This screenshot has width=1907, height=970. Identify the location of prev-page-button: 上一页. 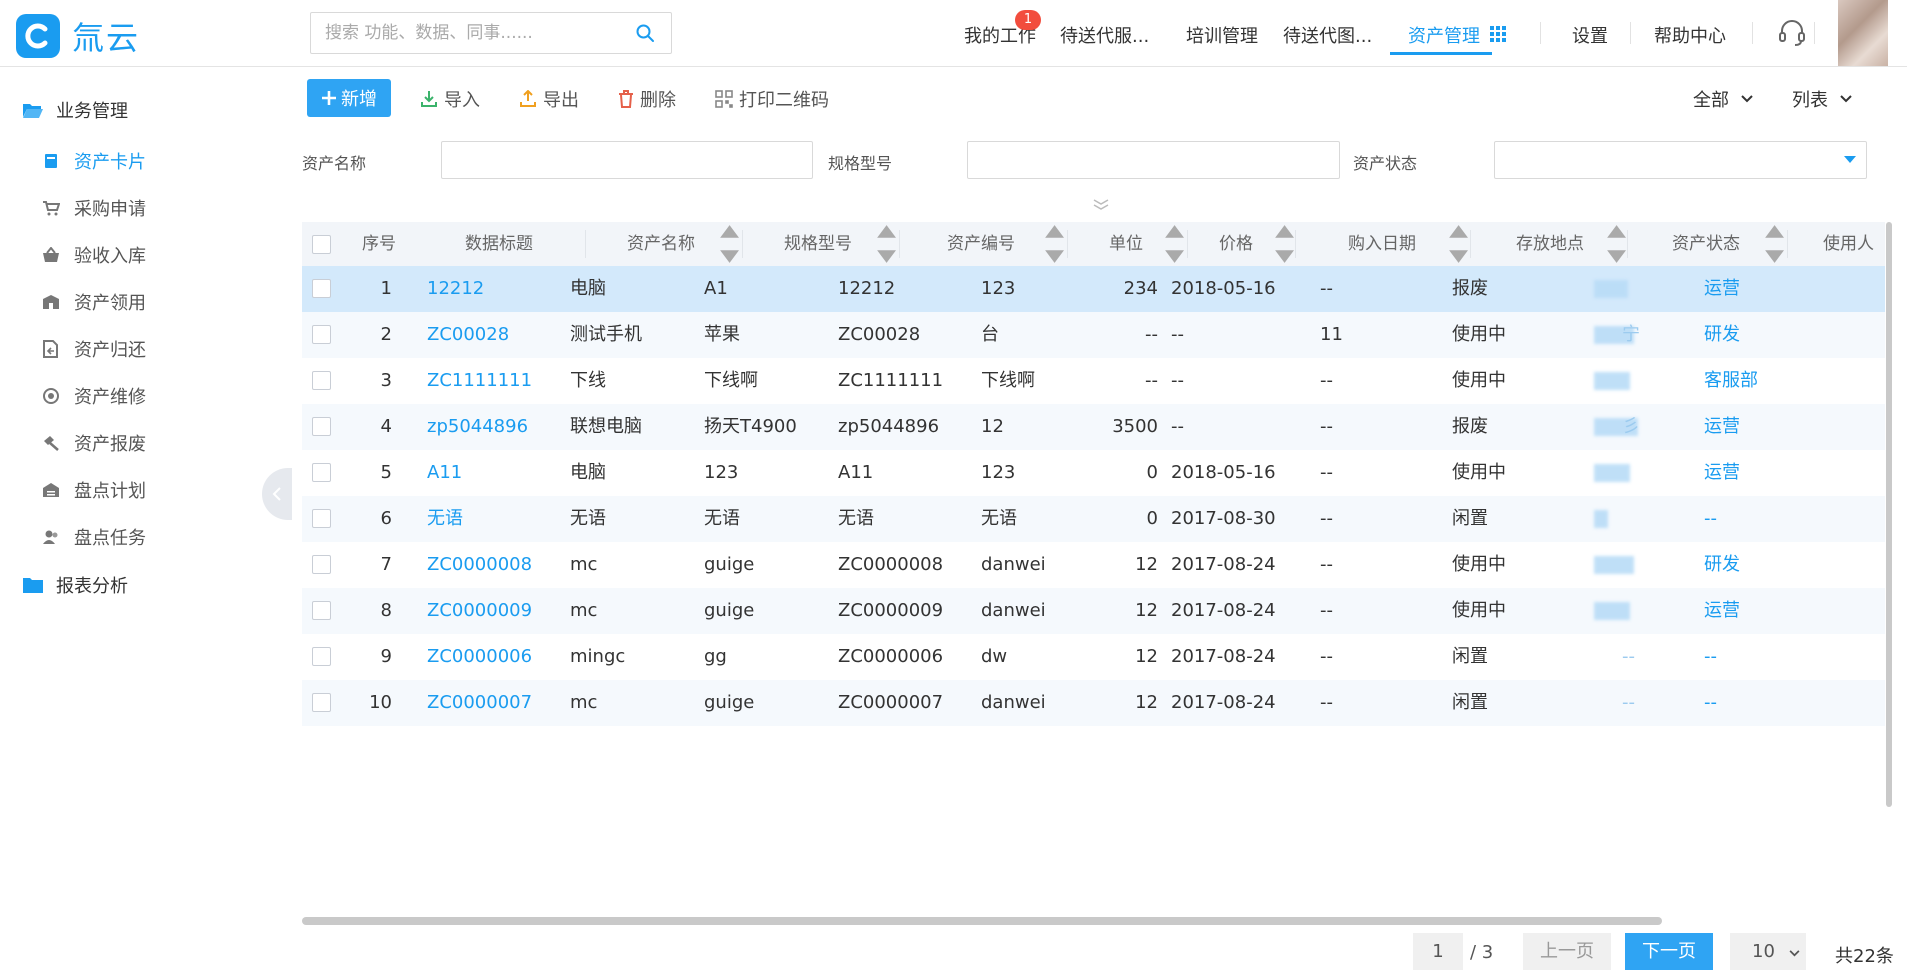
(1567, 951).